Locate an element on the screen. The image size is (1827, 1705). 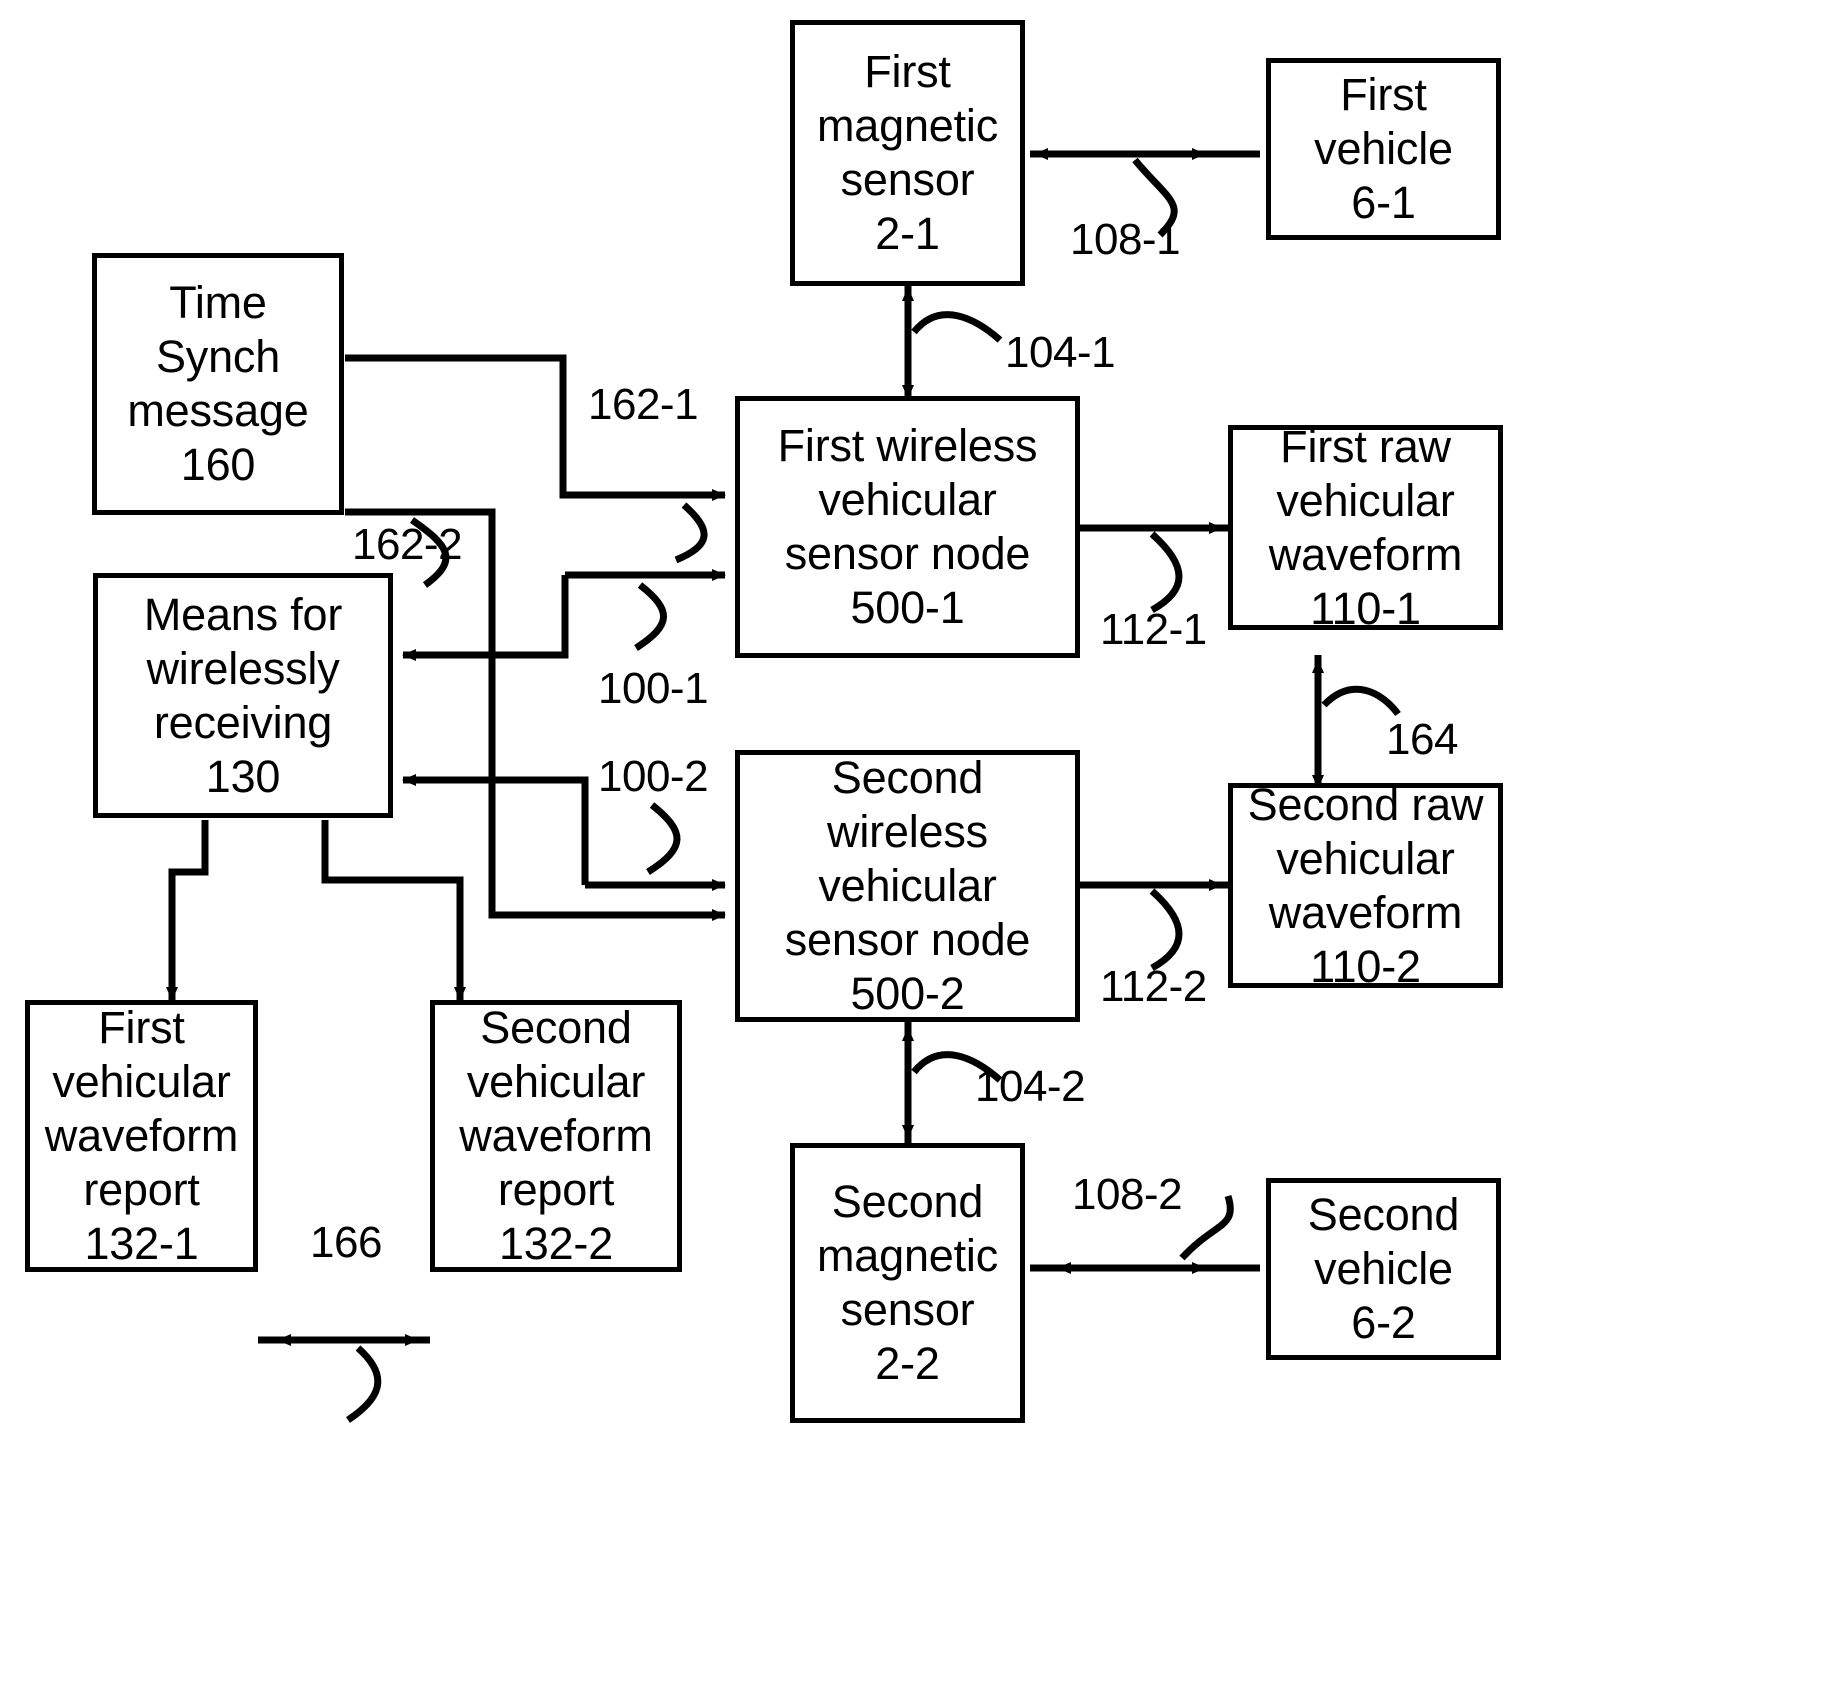
box-second-vehicular-waveform-report: Second vehicular waveform report 132-2 is located at coordinates (556, 1136).